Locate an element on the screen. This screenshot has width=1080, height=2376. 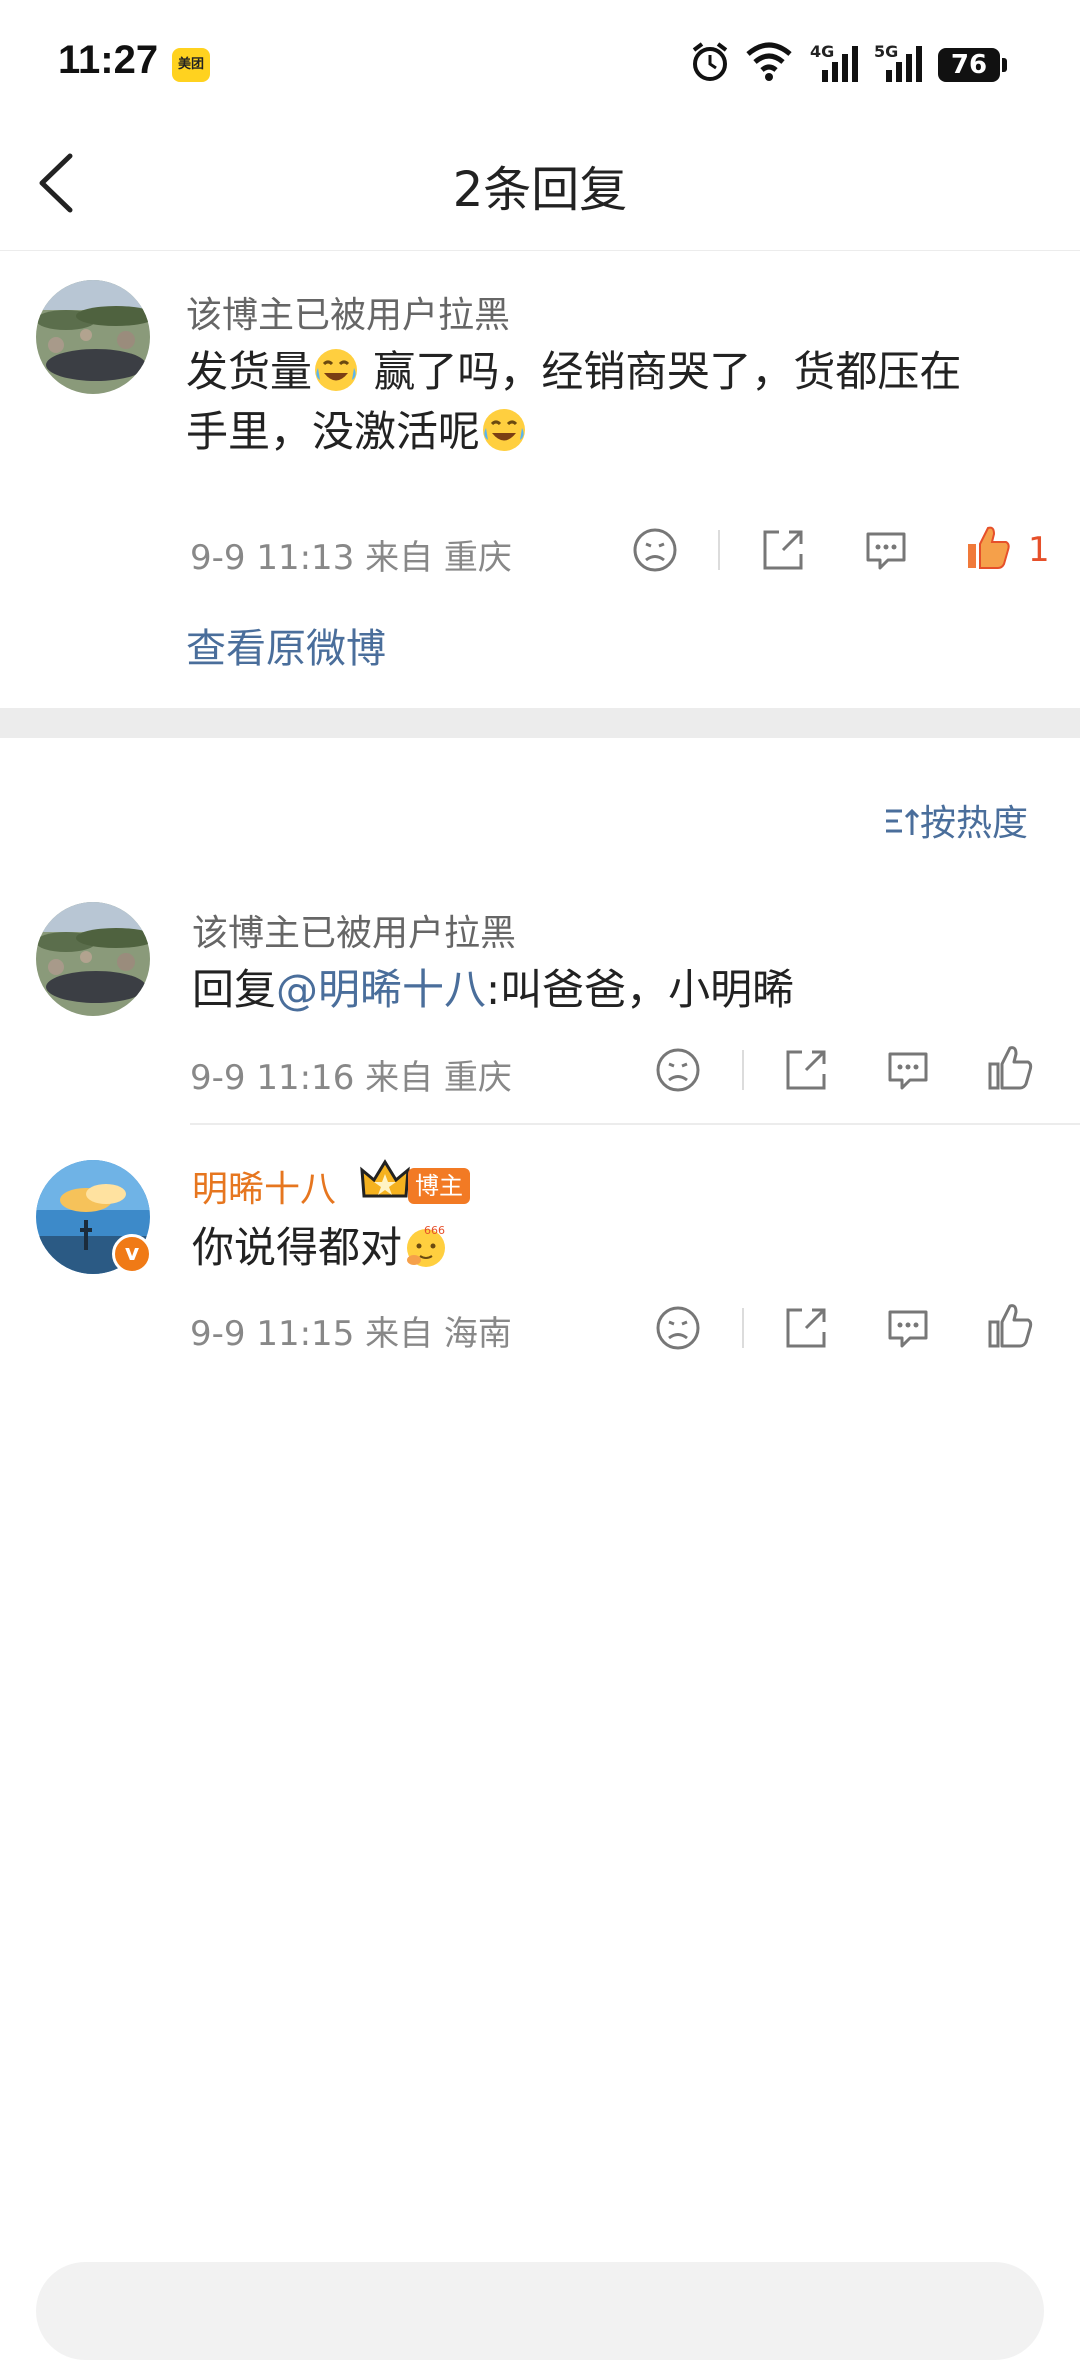
page-title: 2条回复 is located at coordinates (540, 190).